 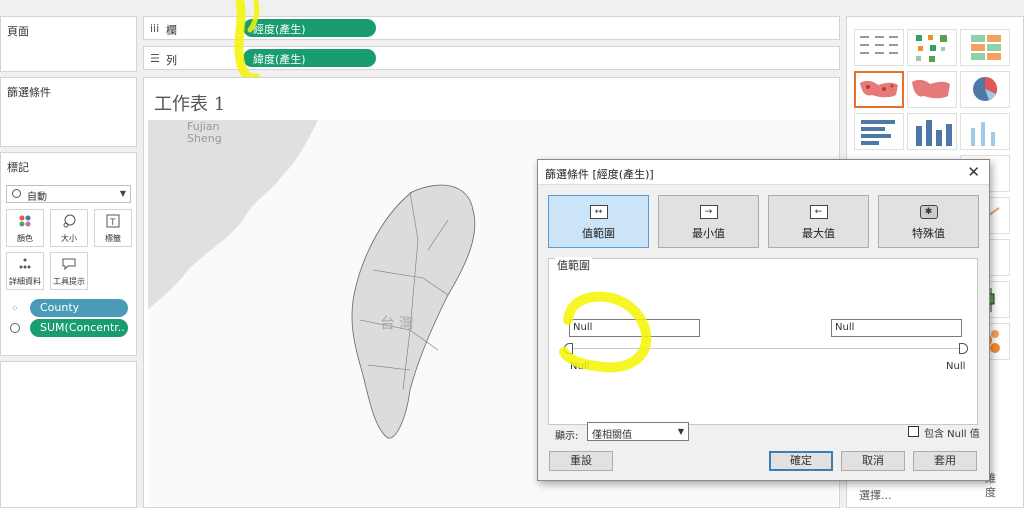 What do you see at coordinates (68, 194) in the screenshot?
I see `mark-type-dropdown: 自動 ▼` at bounding box center [68, 194].